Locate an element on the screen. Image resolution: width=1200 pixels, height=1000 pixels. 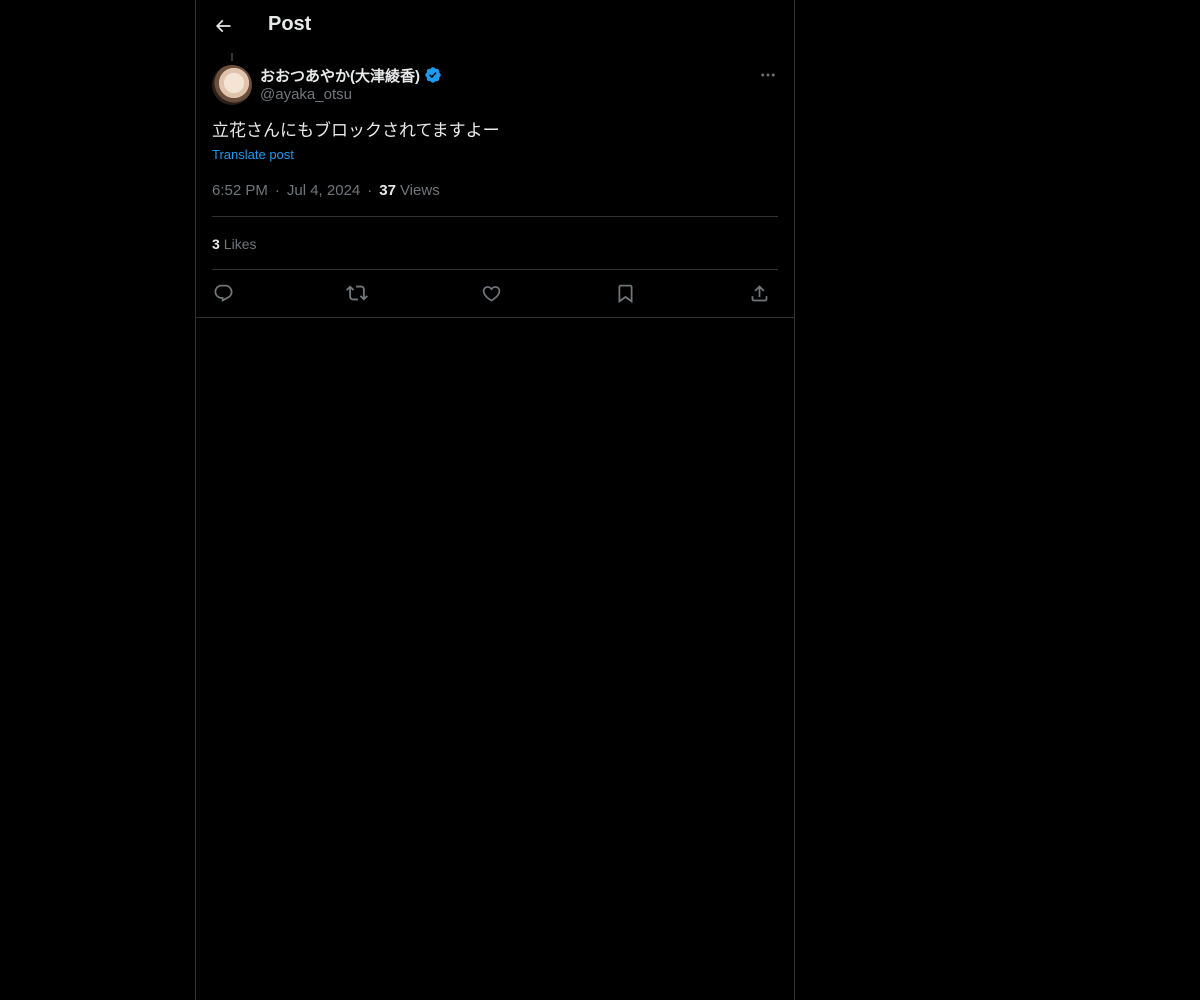
likes-link: 3 Likes is located at coordinates (234, 244).